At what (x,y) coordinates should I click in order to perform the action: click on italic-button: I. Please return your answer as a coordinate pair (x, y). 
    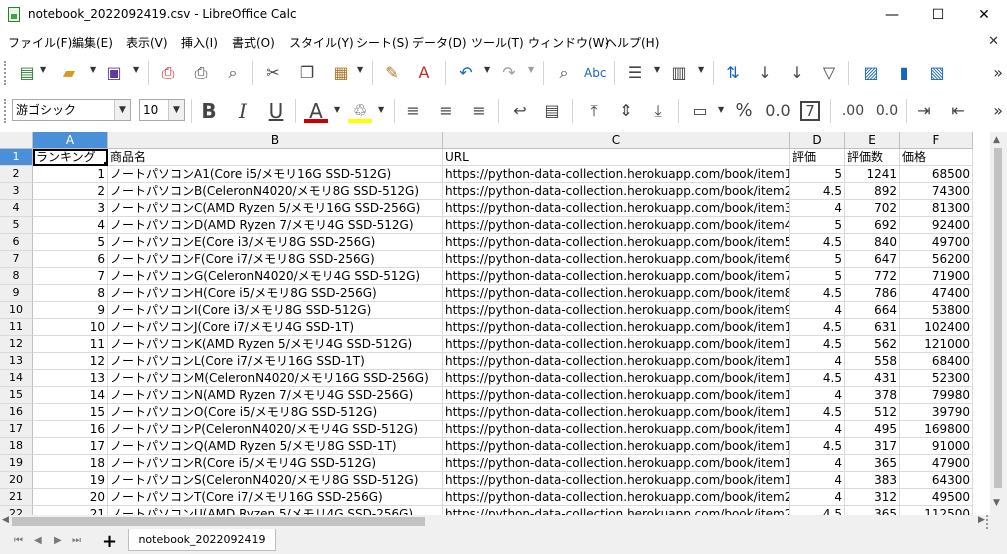
    Looking at the image, I should click on (243, 111).